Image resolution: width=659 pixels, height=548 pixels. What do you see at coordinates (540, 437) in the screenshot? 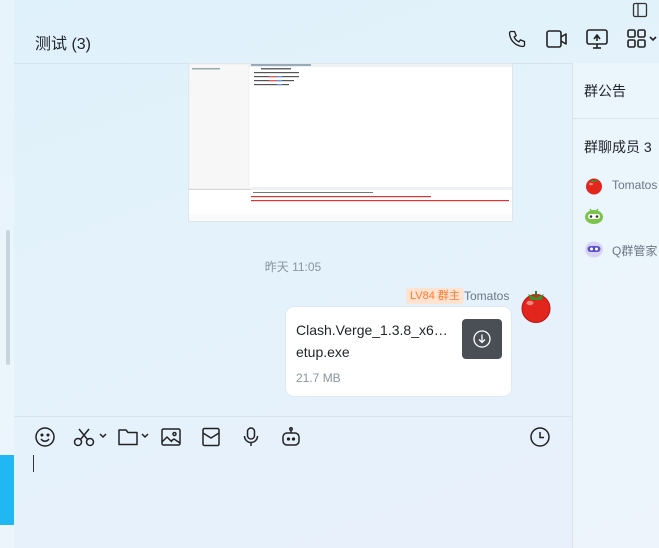
I see `chat-history-clock-icon` at bounding box center [540, 437].